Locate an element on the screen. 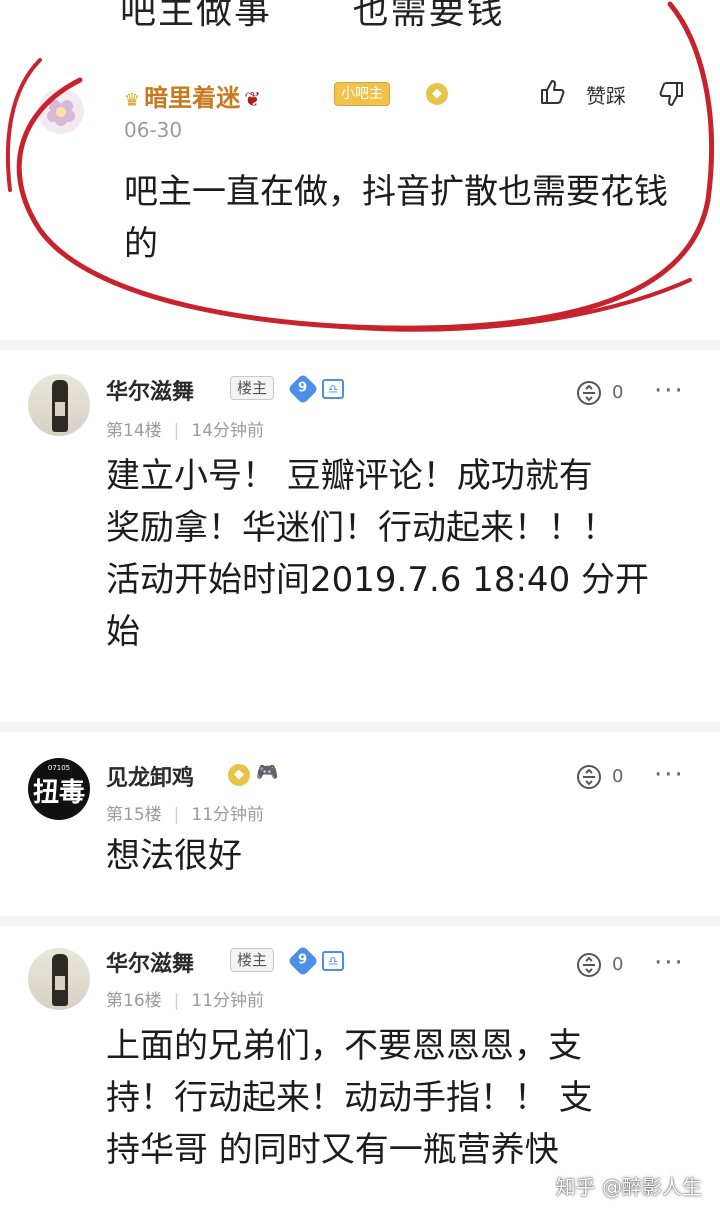  floor-number: 第14楼 is located at coordinates (134, 431).